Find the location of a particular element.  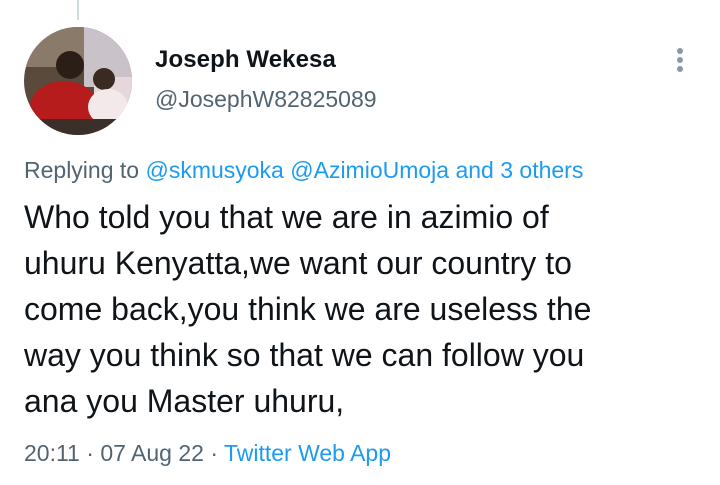

author-avatar is located at coordinates (78, 81).